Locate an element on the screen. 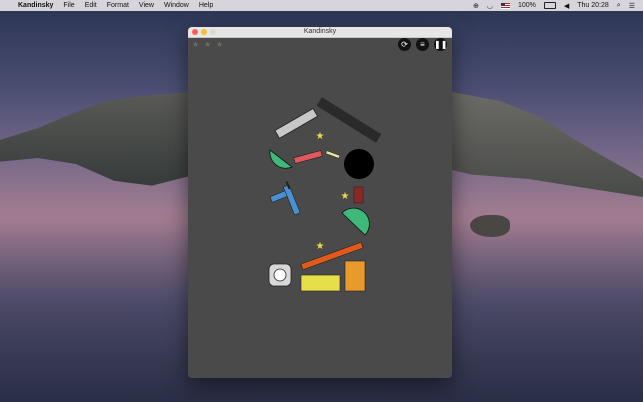 This screenshot has width=643, height=402. status-area: ⊕ ◡ 100% ◀ Thu 20:28 ⌕ ☰ is located at coordinates (558, 6).